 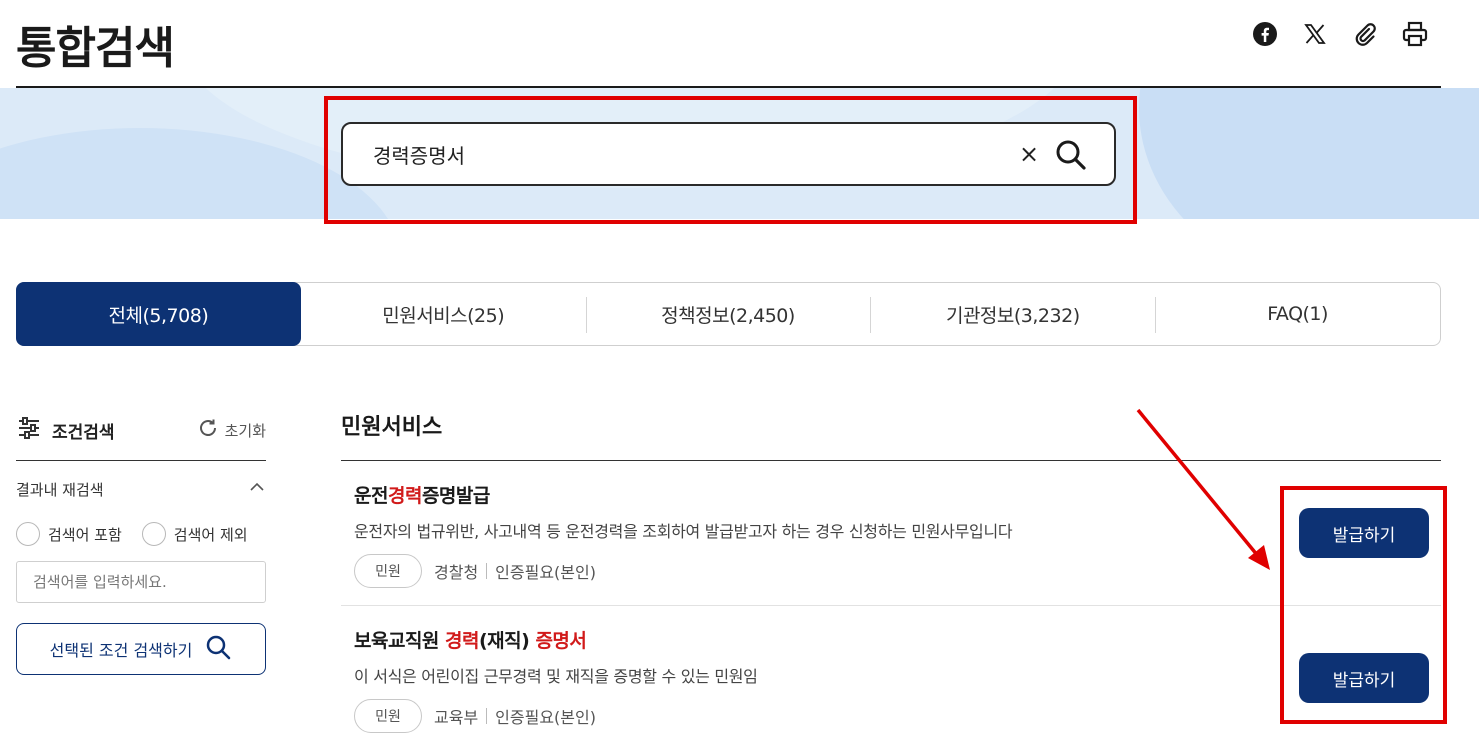 I want to click on tab-all: 전체(5,708), so click(x=158, y=314).